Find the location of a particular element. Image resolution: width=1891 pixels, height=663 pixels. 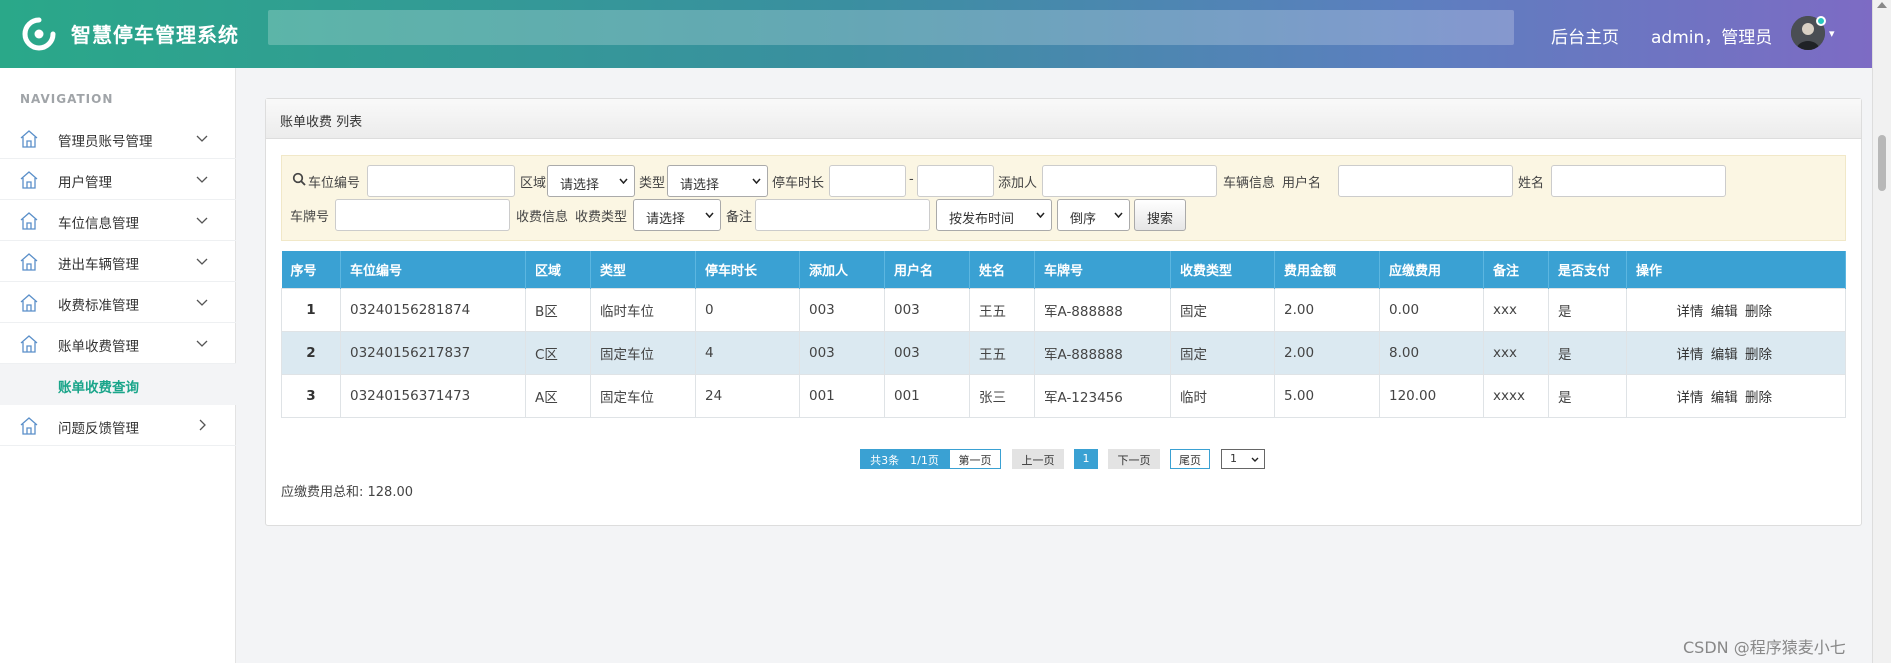

sidebar-item-label: 车位信息管理 is located at coordinates (98, 224).